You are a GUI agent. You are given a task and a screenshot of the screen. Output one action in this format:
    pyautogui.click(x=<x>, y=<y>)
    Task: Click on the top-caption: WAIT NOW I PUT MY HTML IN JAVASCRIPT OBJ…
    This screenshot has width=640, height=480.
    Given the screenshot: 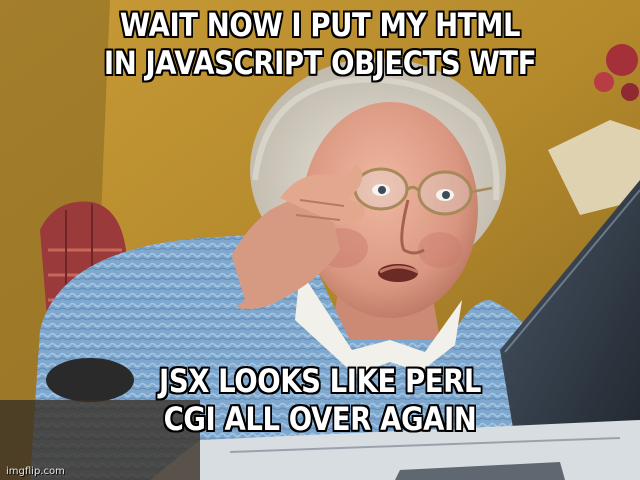 What is the action you would take?
    pyautogui.click(x=320, y=44)
    